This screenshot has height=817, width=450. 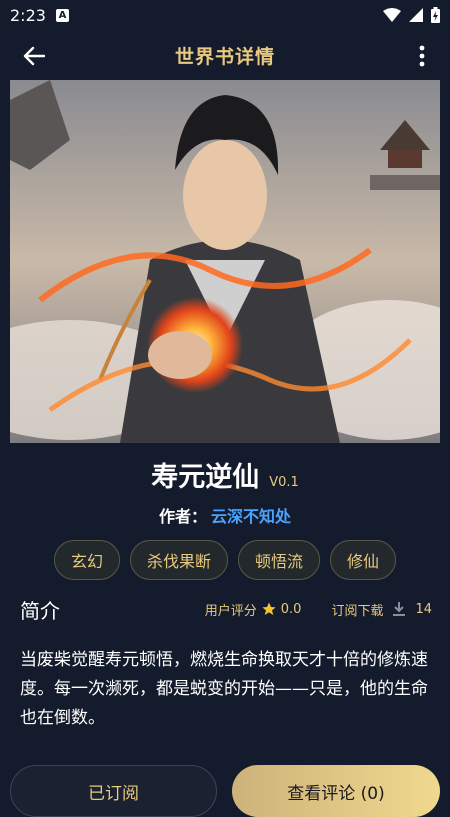 I want to click on downloads-label: 订阅下载, so click(x=357, y=611).